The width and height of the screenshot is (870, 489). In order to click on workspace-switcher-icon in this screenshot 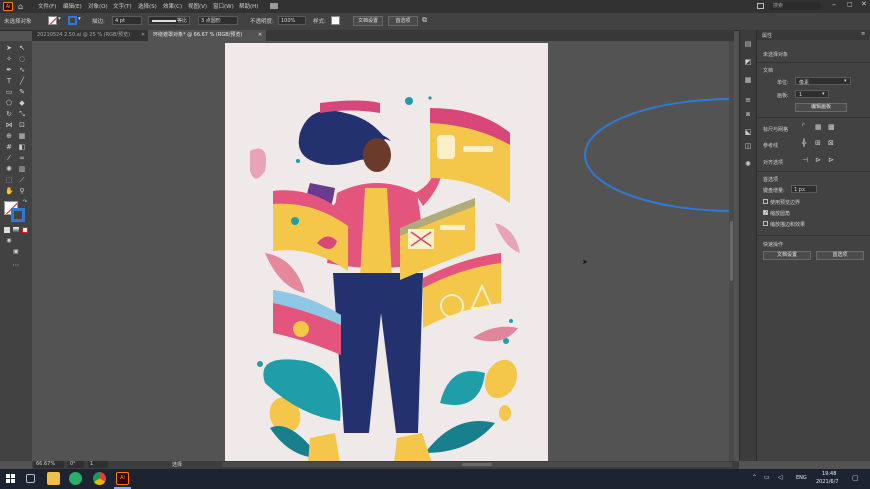, I will do `click(274, 6)`.